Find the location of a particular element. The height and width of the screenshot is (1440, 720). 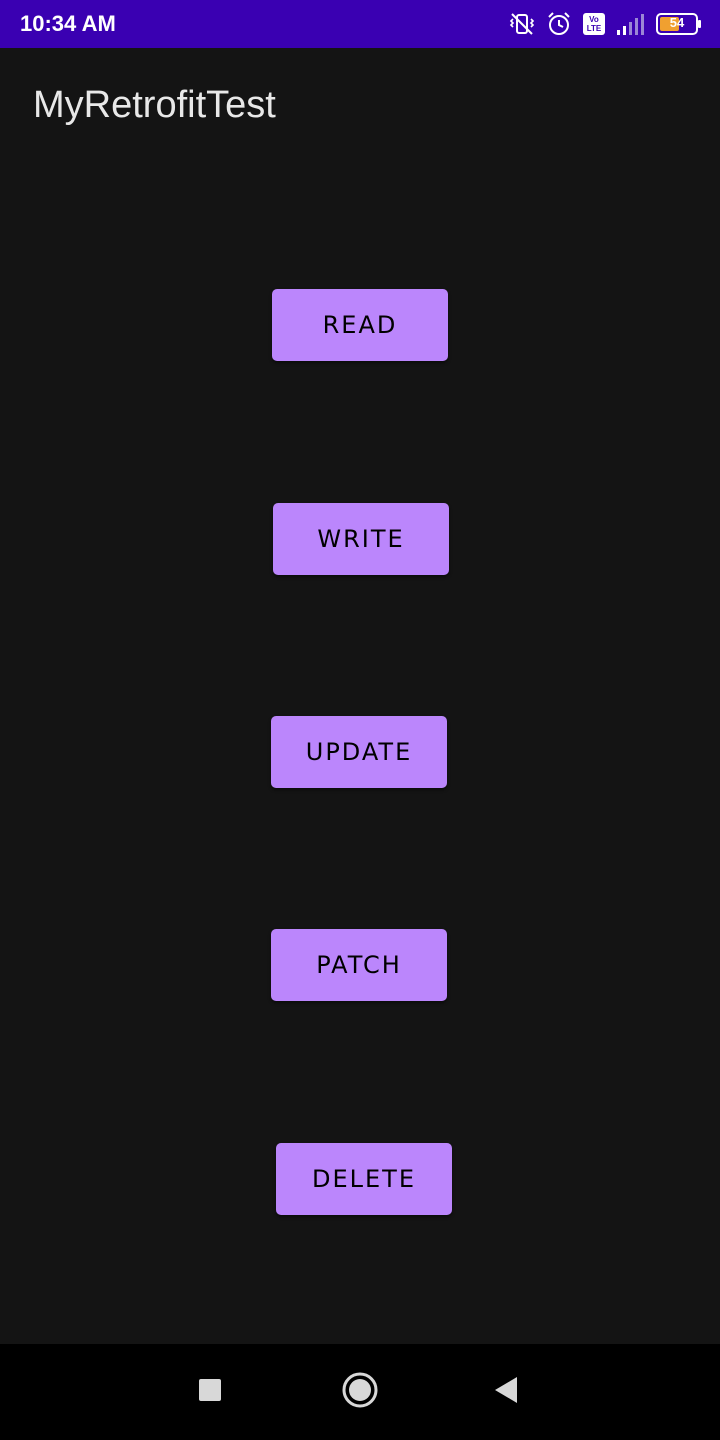

battery-level: 54 is located at coordinates (677, 22).